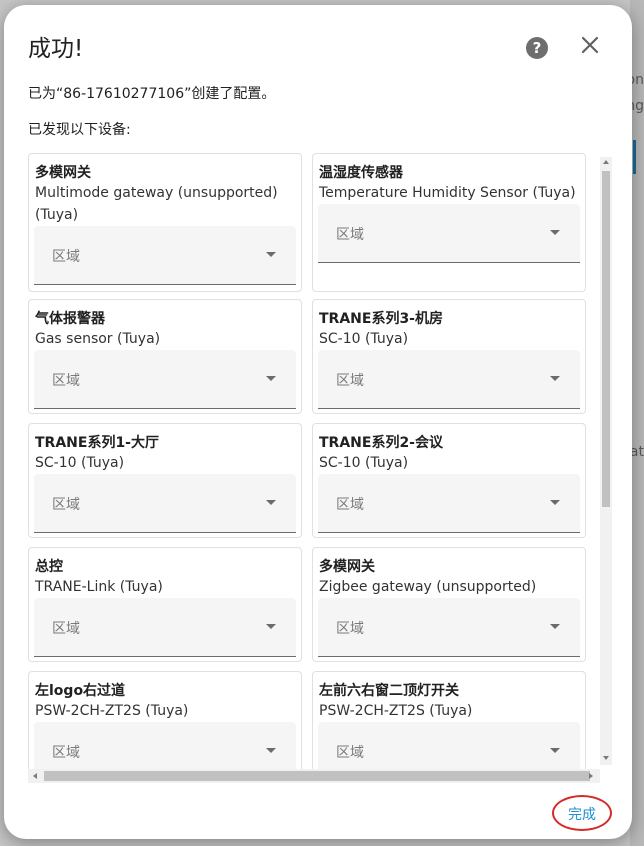 The width and height of the screenshot is (644, 846). What do you see at coordinates (447, 193) in the screenshot?
I see `device-model: Temperature Humidity Sensor (Tuya)` at bounding box center [447, 193].